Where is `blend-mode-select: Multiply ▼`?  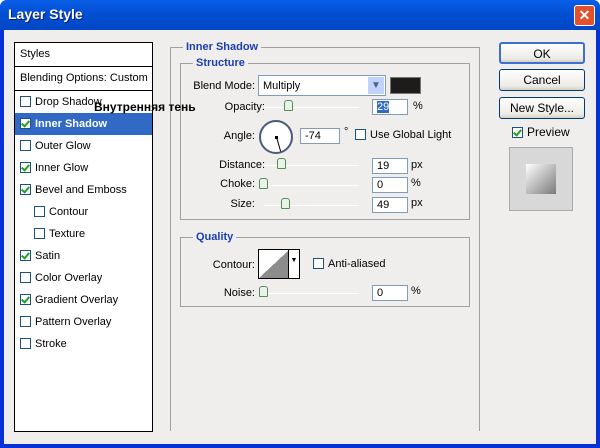
blend-mode-select: Multiply ▼ is located at coordinates (322, 85).